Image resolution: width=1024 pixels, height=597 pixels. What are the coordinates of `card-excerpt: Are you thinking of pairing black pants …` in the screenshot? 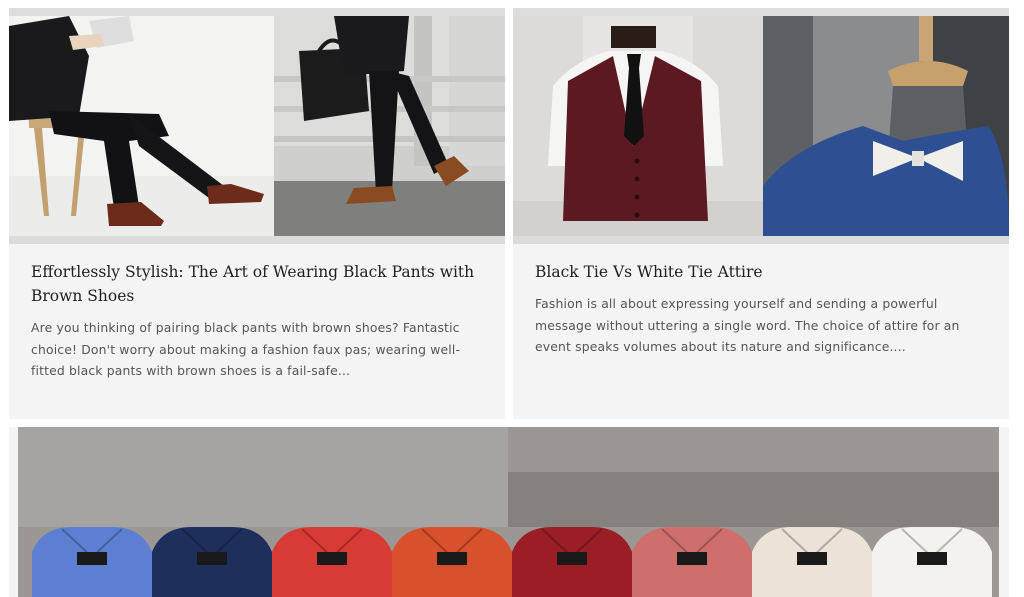 It's located at (246, 349).